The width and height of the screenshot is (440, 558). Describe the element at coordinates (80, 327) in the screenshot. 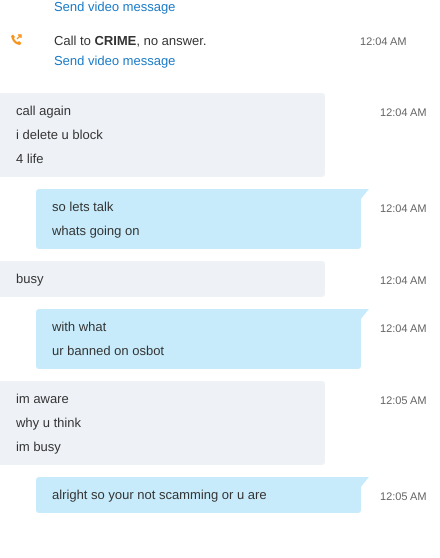

I see `message-text: with what` at that location.